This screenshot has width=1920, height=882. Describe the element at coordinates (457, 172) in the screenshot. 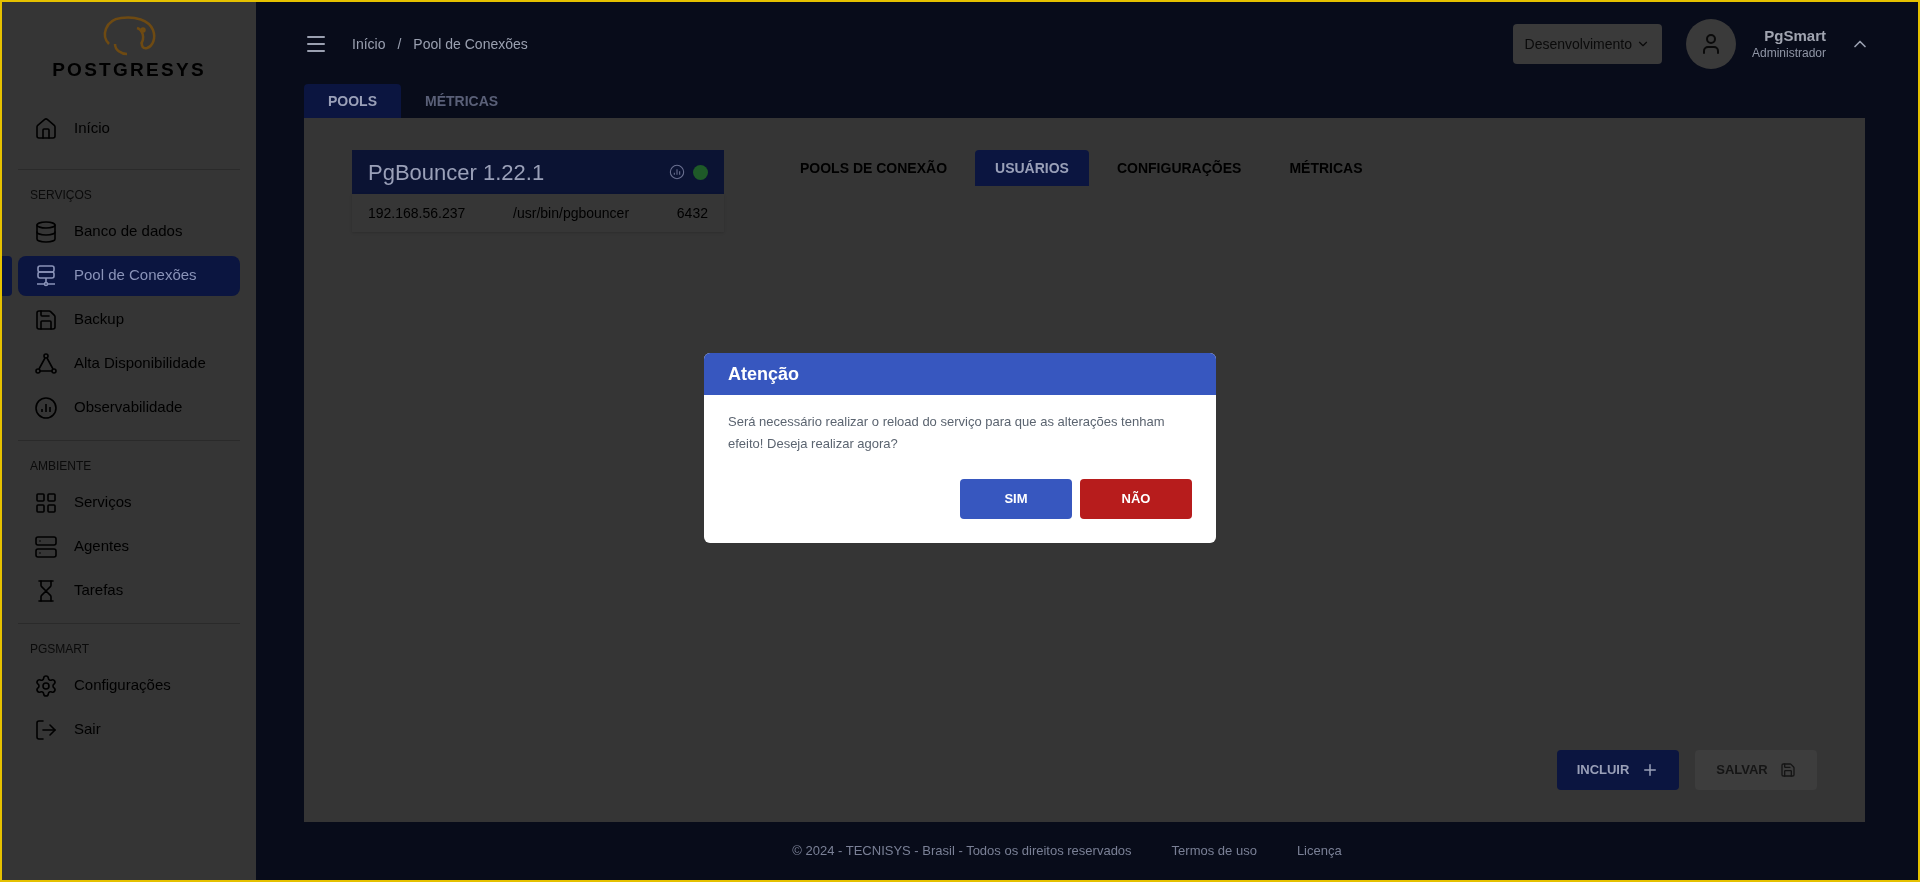

I see `pool-title: PgBouncer 1.22.1` at that location.